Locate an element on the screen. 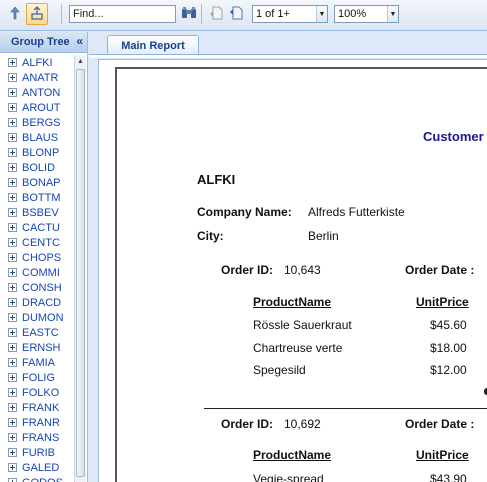  find-input is located at coordinates (122, 14).